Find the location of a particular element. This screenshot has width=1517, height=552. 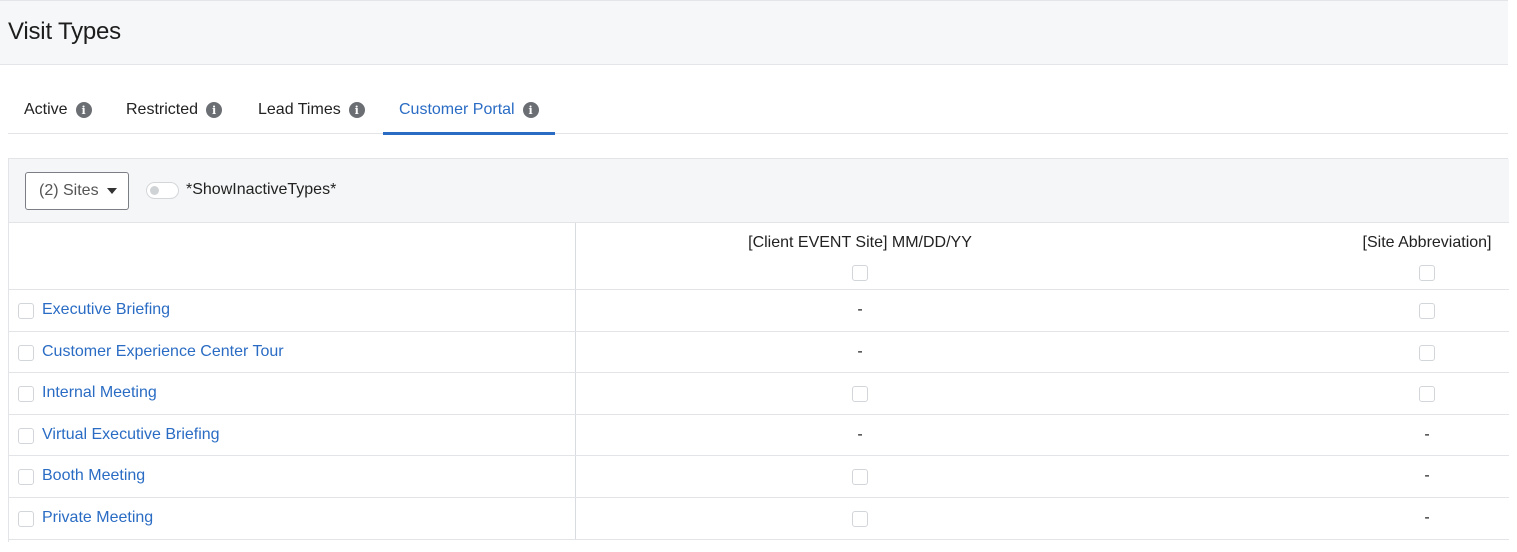

show-inactive-label: *ShowInactiveTypes* is located at coordinates (261, 189).